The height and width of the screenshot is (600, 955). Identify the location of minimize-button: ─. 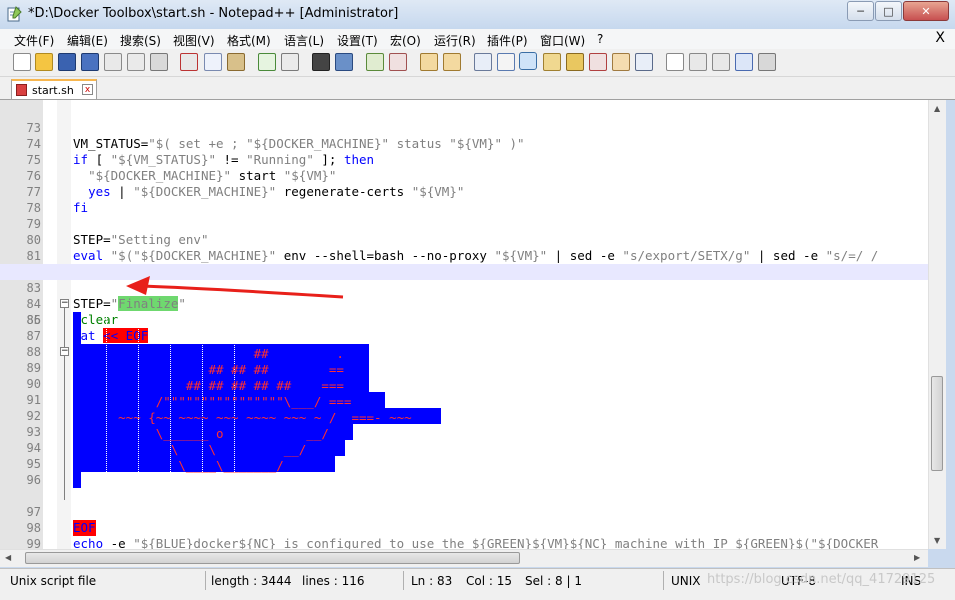
(860, 11).